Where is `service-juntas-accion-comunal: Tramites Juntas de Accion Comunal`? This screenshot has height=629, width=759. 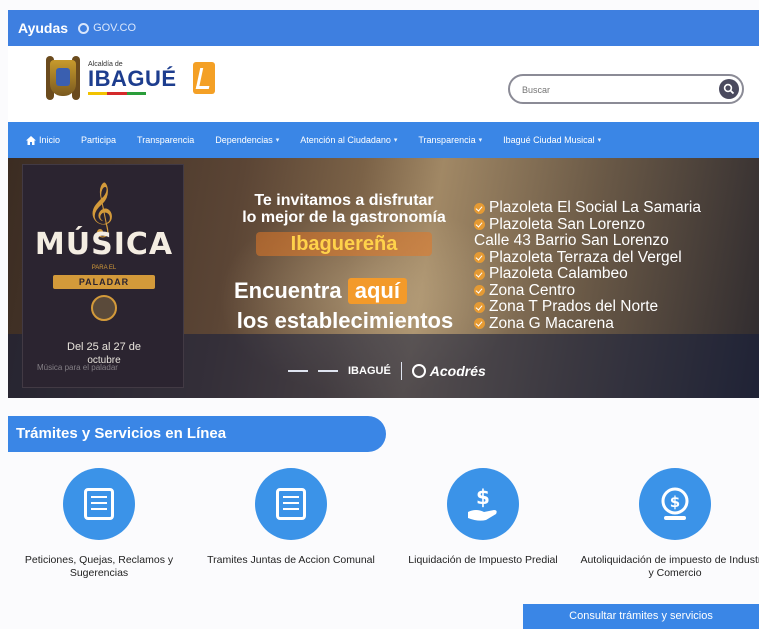
service-juntas-accion-comunal: Tramites Juntas de Accion Comunal is located at coordinates (291, 517).